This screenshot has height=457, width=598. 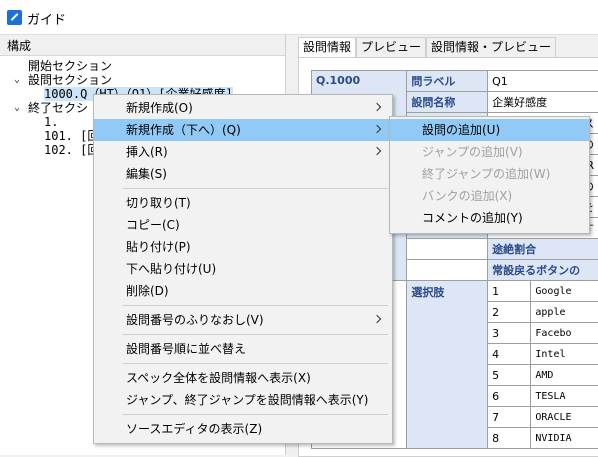 What do you see at coordinates (564, 354) in the screenshot?
I see `option-value: Intel` at bounding box center [564, 354].